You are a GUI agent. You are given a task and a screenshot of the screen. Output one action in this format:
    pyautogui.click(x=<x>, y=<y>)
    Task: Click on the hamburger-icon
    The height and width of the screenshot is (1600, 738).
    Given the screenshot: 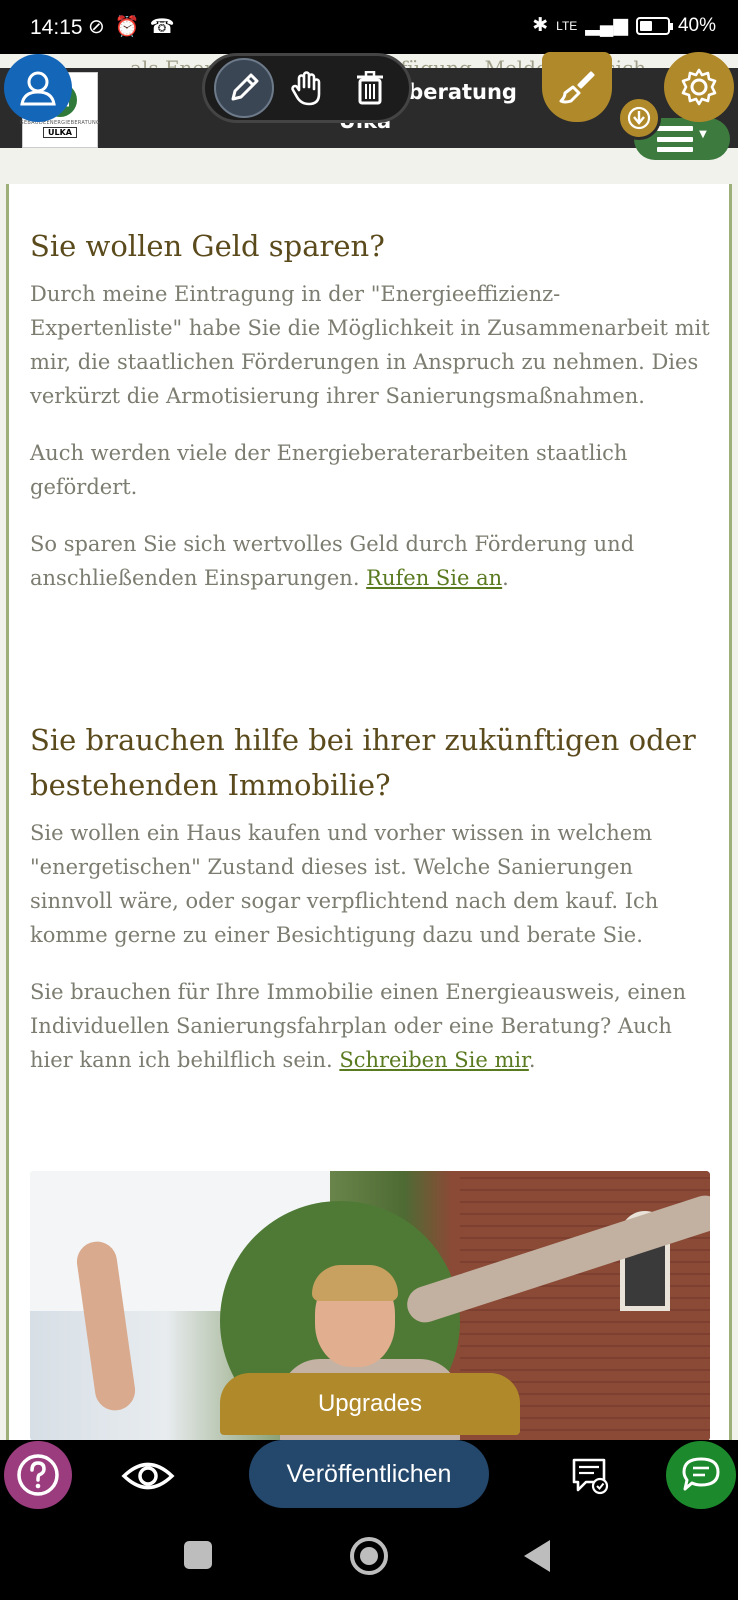 What is the action you would take?
    pyautogui.click(x=675, y=139)
    